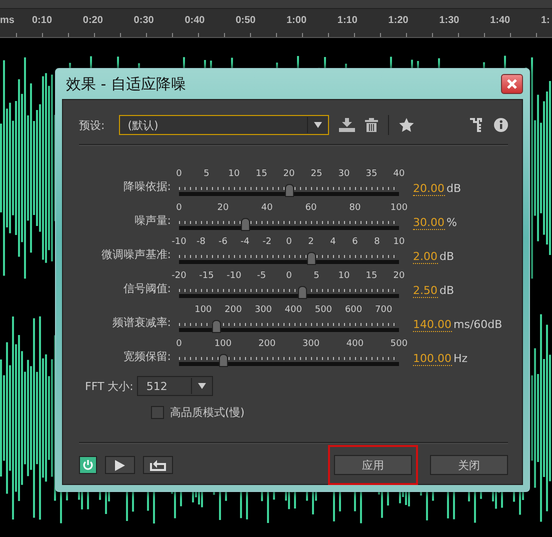 The image size is (552, 537). Describe the element at coordinates (126, 84) in the screenshot. I see `window-title: 效果 - 自适应降噪` at that location.